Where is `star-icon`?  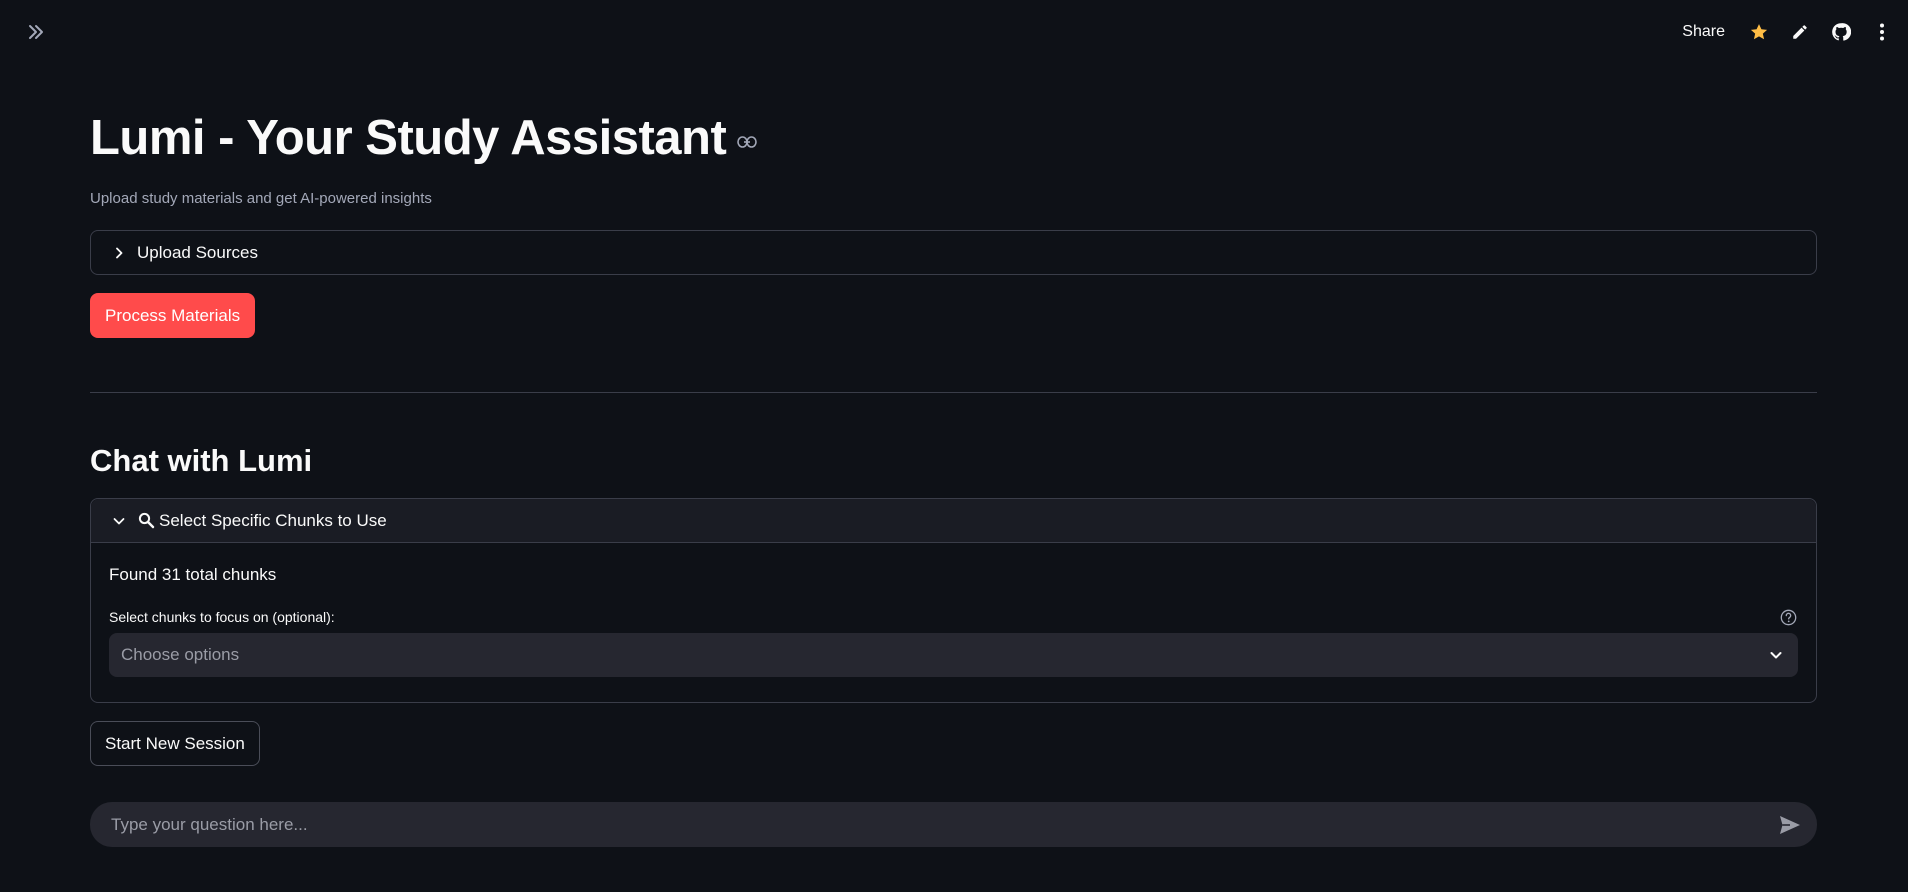 star-icon is located at coordinates (1759, 32).